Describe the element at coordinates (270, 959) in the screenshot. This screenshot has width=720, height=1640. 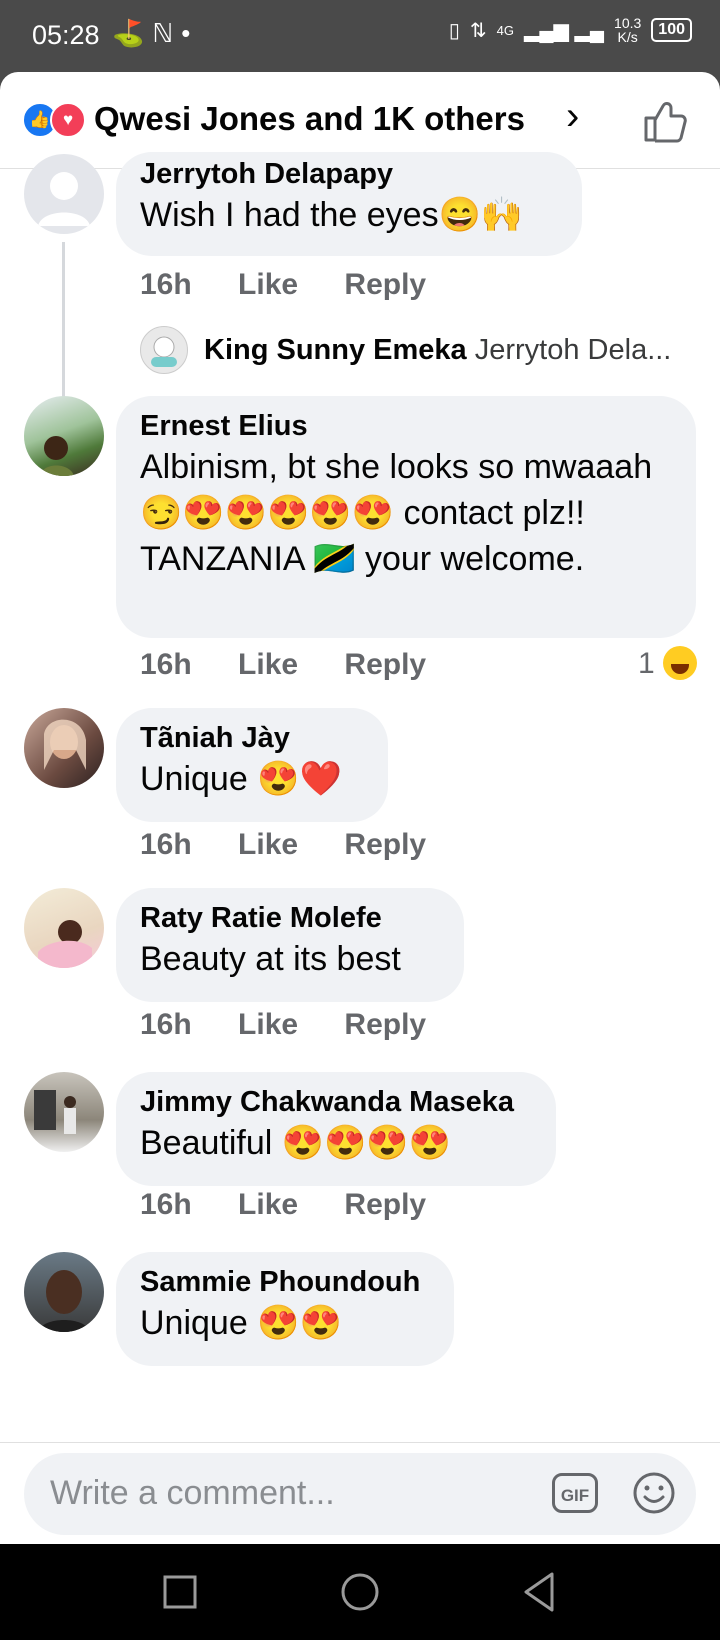
I see `comment-text: Beauty at its best` at that location.